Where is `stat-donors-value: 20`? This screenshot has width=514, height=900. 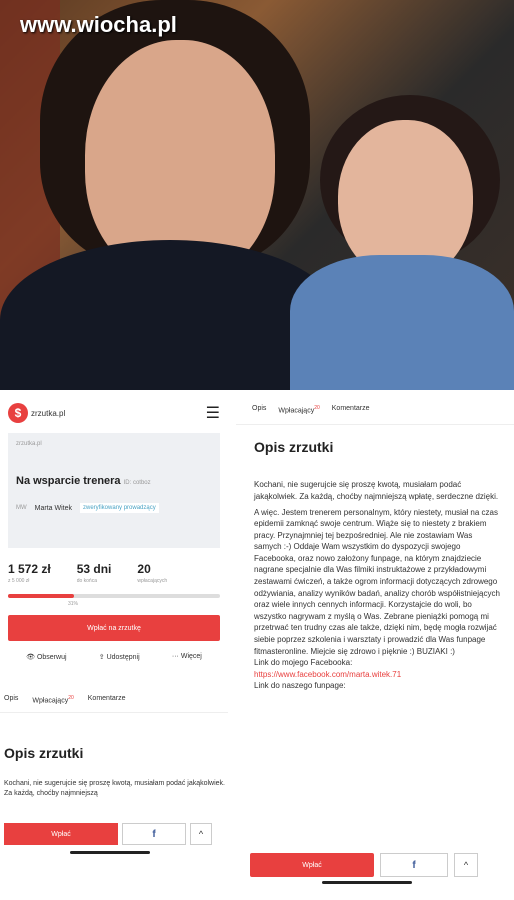
stat-donors-value: 20 is located at coordinates (144, 569).